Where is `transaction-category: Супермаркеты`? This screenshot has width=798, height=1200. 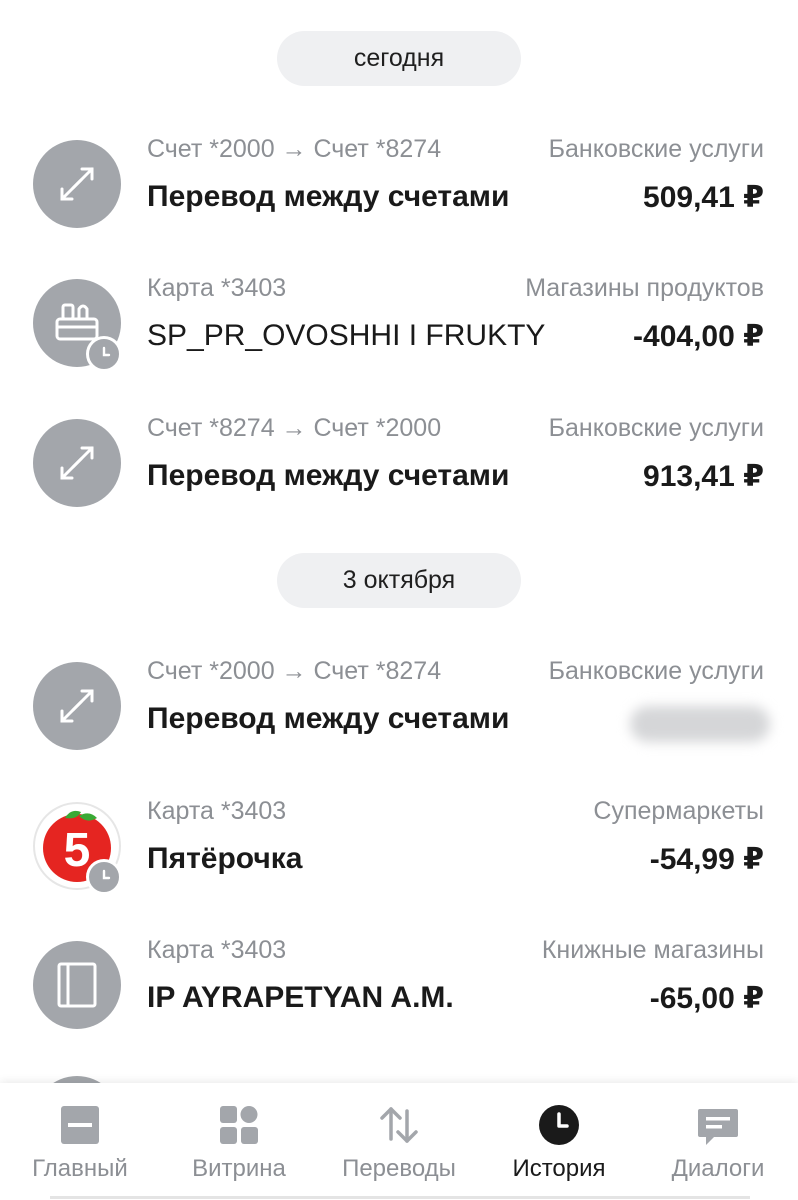
transaction-category: Супермаркеты is located at coordinates (678, 811).